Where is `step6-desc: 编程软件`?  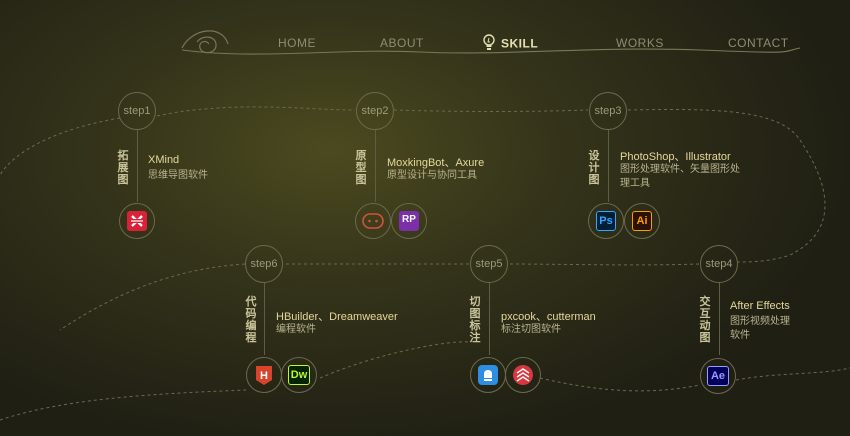 step6-desc: 编程软件 is located at coordinates (296, 329).